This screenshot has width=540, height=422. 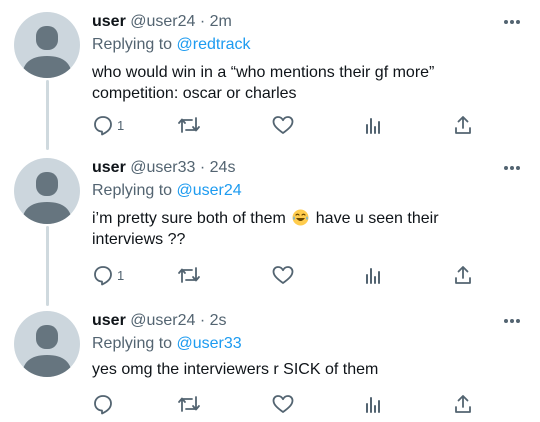 What do you see at coordinates (214, 44) in the screenshot?
I see `replying-to-mention: @redtrack` at bounding box center [214, 44].